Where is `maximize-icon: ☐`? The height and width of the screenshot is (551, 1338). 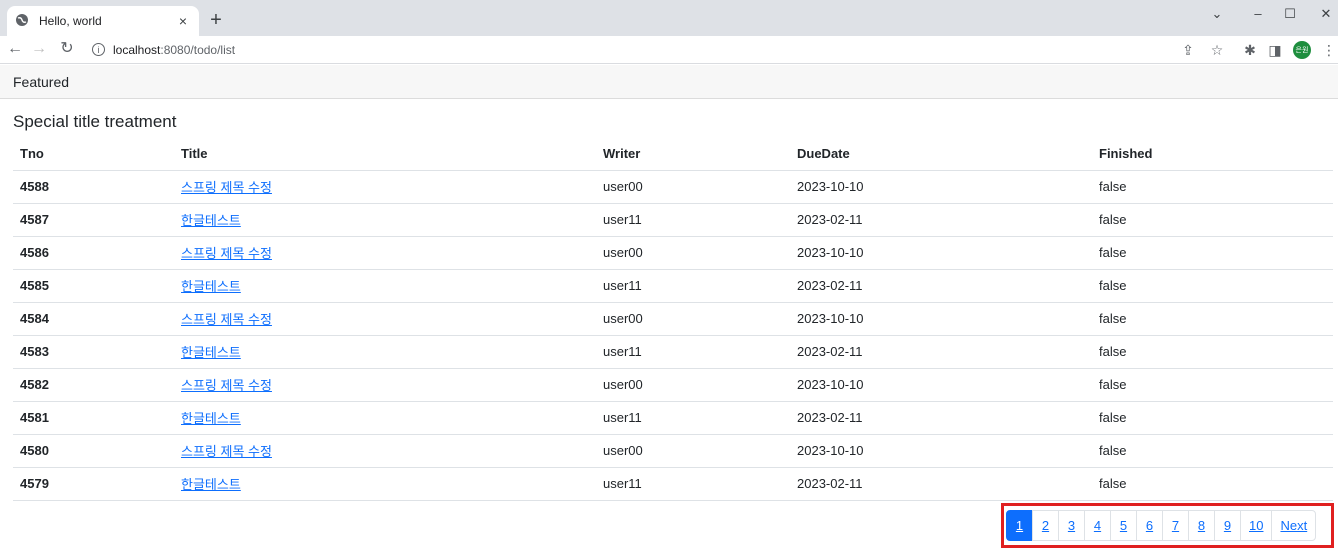
maximize-icon: ☐ is located at coordinates (1290, 14).